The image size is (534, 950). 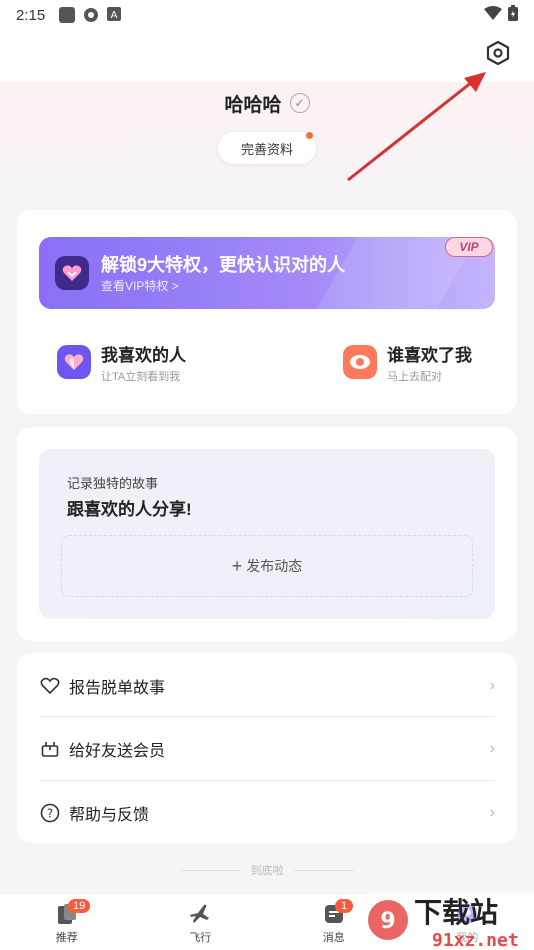 What do you see at coordinates (200, 914) in the screenshot?
I see `airplane-icon` at bounding box center [200, 914].